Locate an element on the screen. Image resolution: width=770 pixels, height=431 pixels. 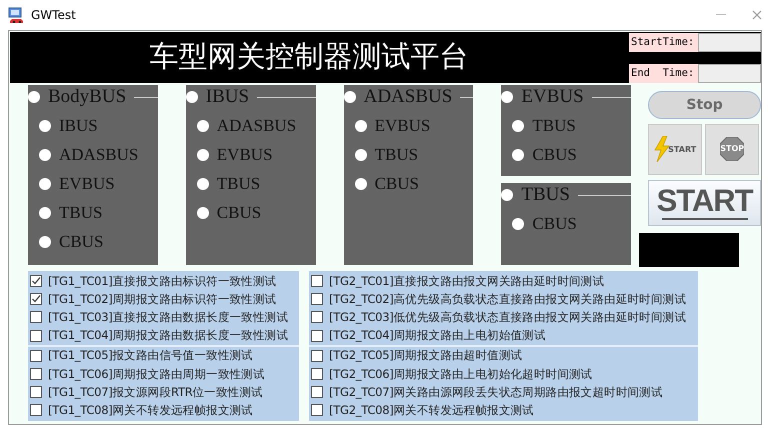
time-label: StartTime: is located at coordinates (663, 42).